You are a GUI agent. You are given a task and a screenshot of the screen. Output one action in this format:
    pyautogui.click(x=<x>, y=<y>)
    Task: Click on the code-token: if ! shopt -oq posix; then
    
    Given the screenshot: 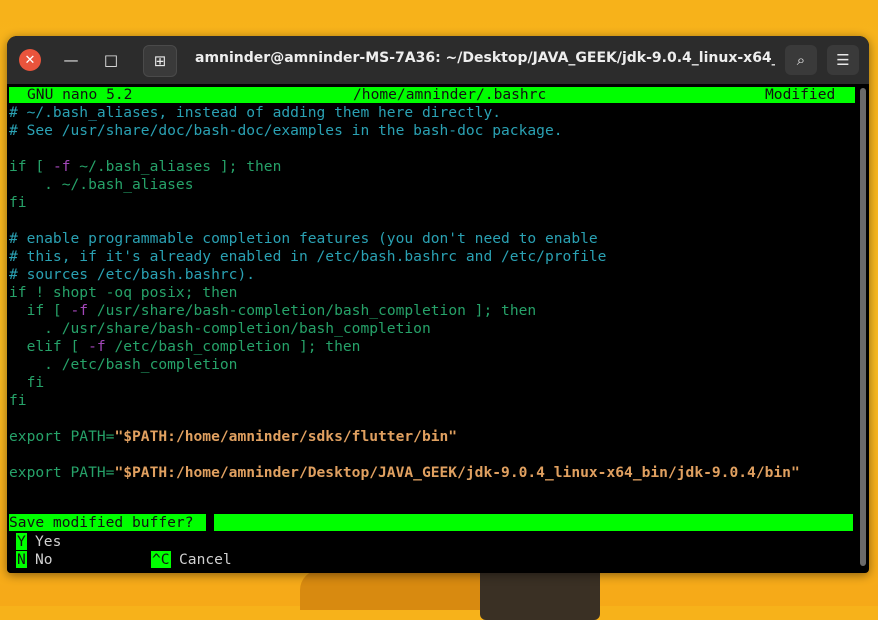 What is the action you would take?
    pyautogui.click(x=123, y=292)
    